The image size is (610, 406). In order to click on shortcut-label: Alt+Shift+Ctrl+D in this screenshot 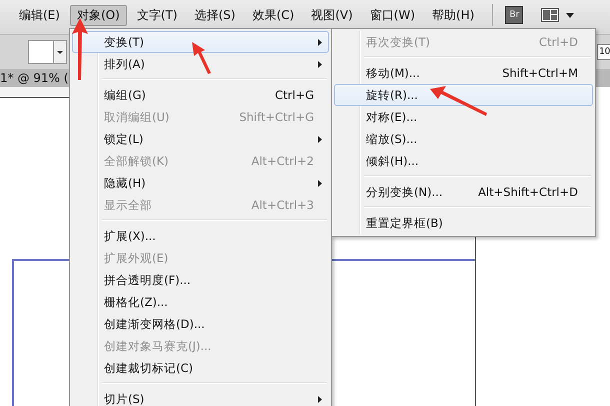, I will do `click(528, 192)`.